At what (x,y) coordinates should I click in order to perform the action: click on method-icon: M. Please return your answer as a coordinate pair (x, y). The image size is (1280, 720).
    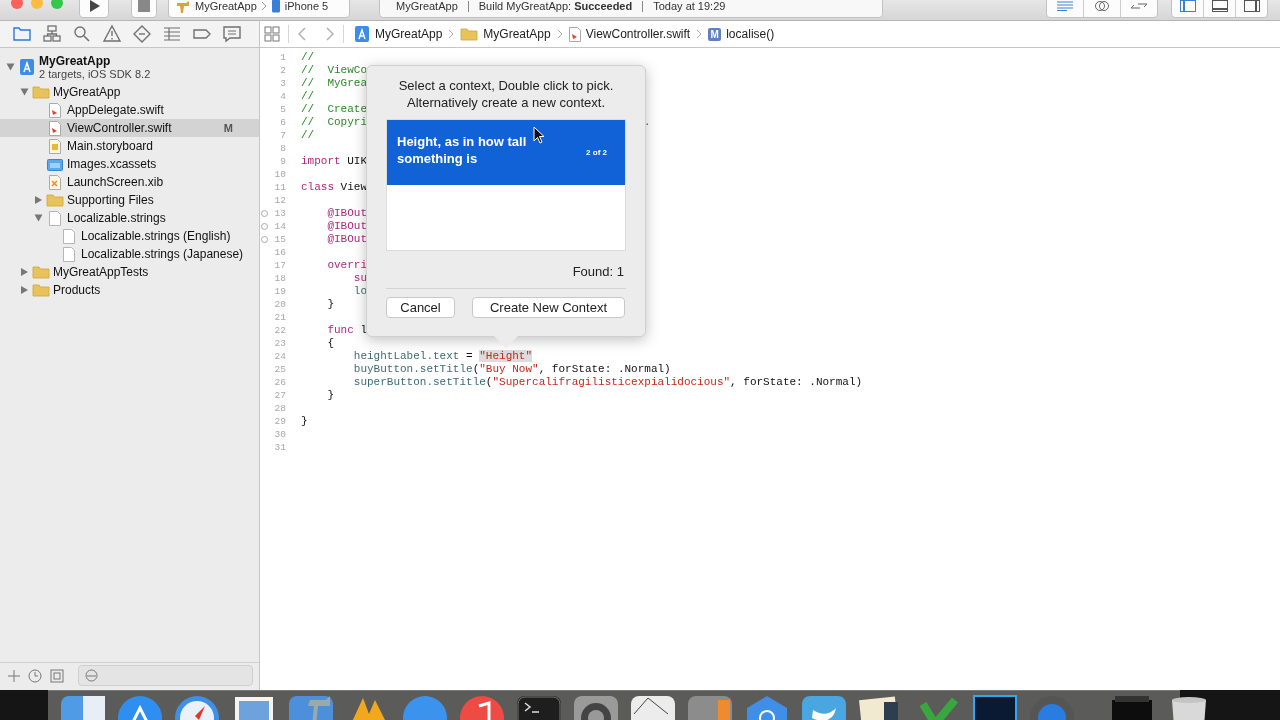
    Looking at the image, I should click on (715, 34).